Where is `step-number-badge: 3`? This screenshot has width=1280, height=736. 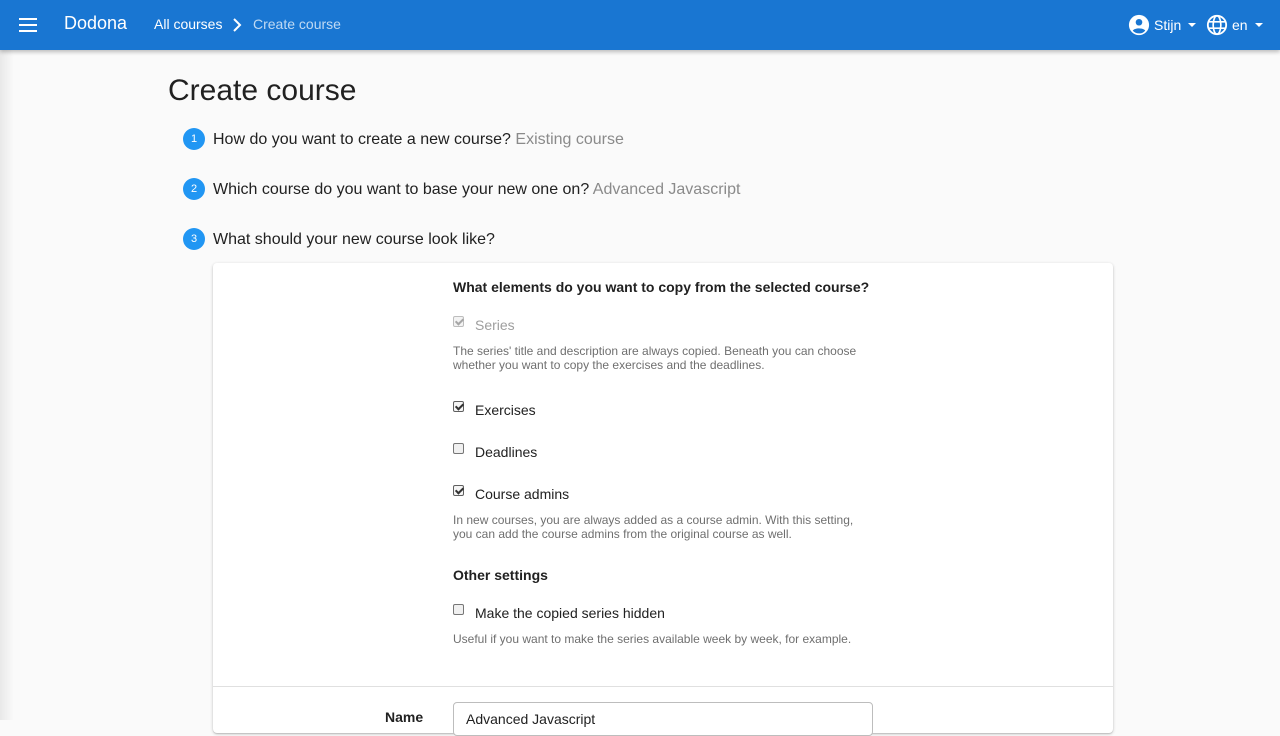 step-number-badge: 3 is located at coordinates (194, 239).